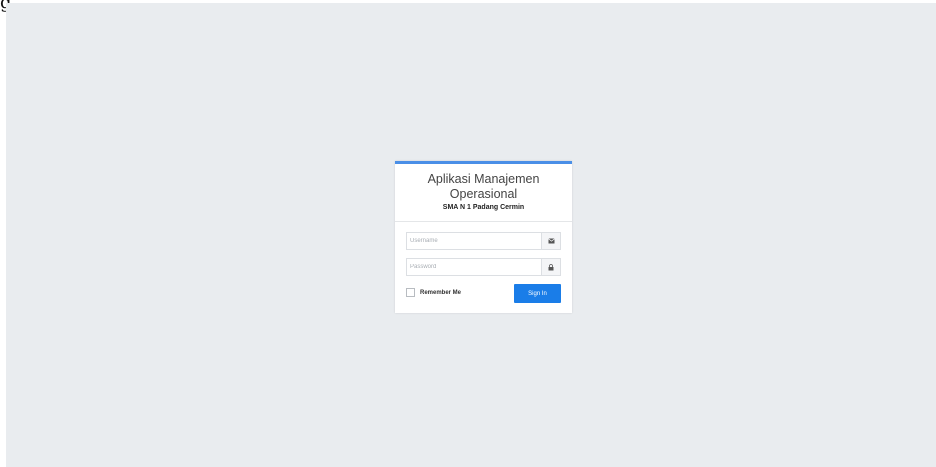 Image resolution: width=936 pixels, height=467 pixels. I want to click on username-input, so click(473, 241).